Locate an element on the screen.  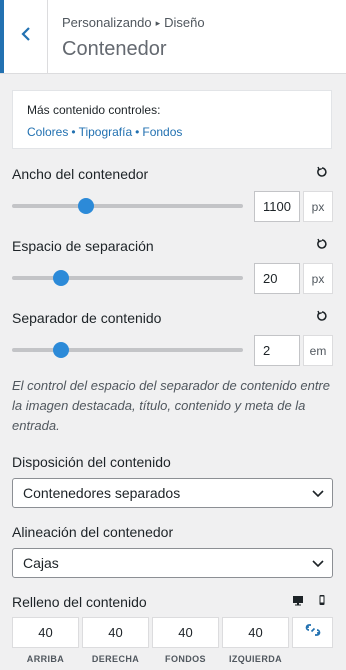
breadcrumb-parent: Personalizando is located at coordinates (107, 22).